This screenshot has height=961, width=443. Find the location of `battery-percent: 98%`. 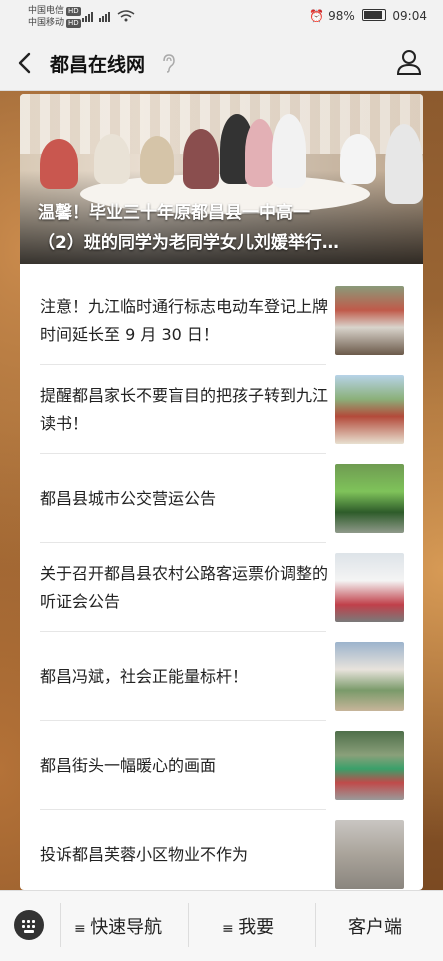

battery-percent: 98% is located at coordinates (341, 16).